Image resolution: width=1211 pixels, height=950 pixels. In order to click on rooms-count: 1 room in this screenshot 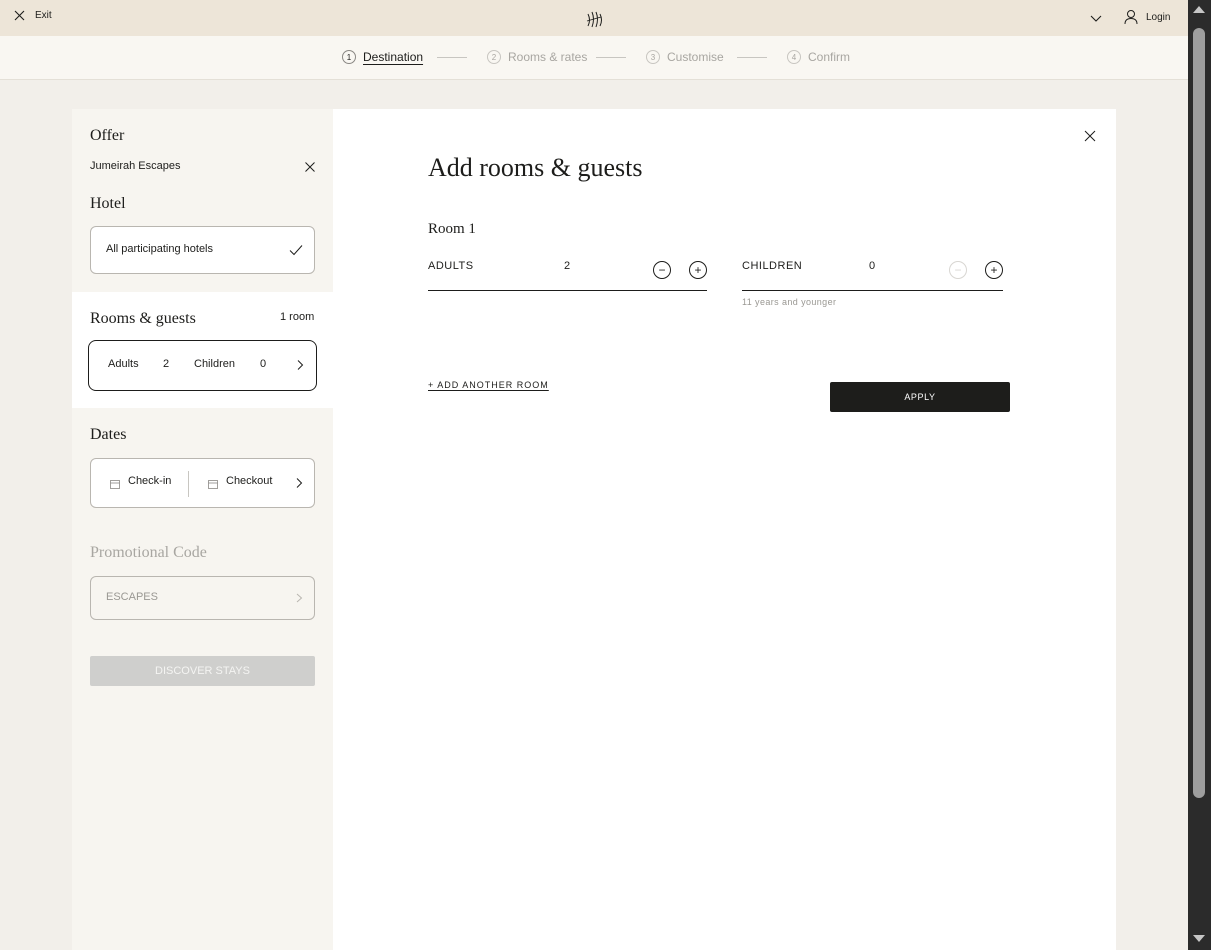, I will do `click(297, 317)`.